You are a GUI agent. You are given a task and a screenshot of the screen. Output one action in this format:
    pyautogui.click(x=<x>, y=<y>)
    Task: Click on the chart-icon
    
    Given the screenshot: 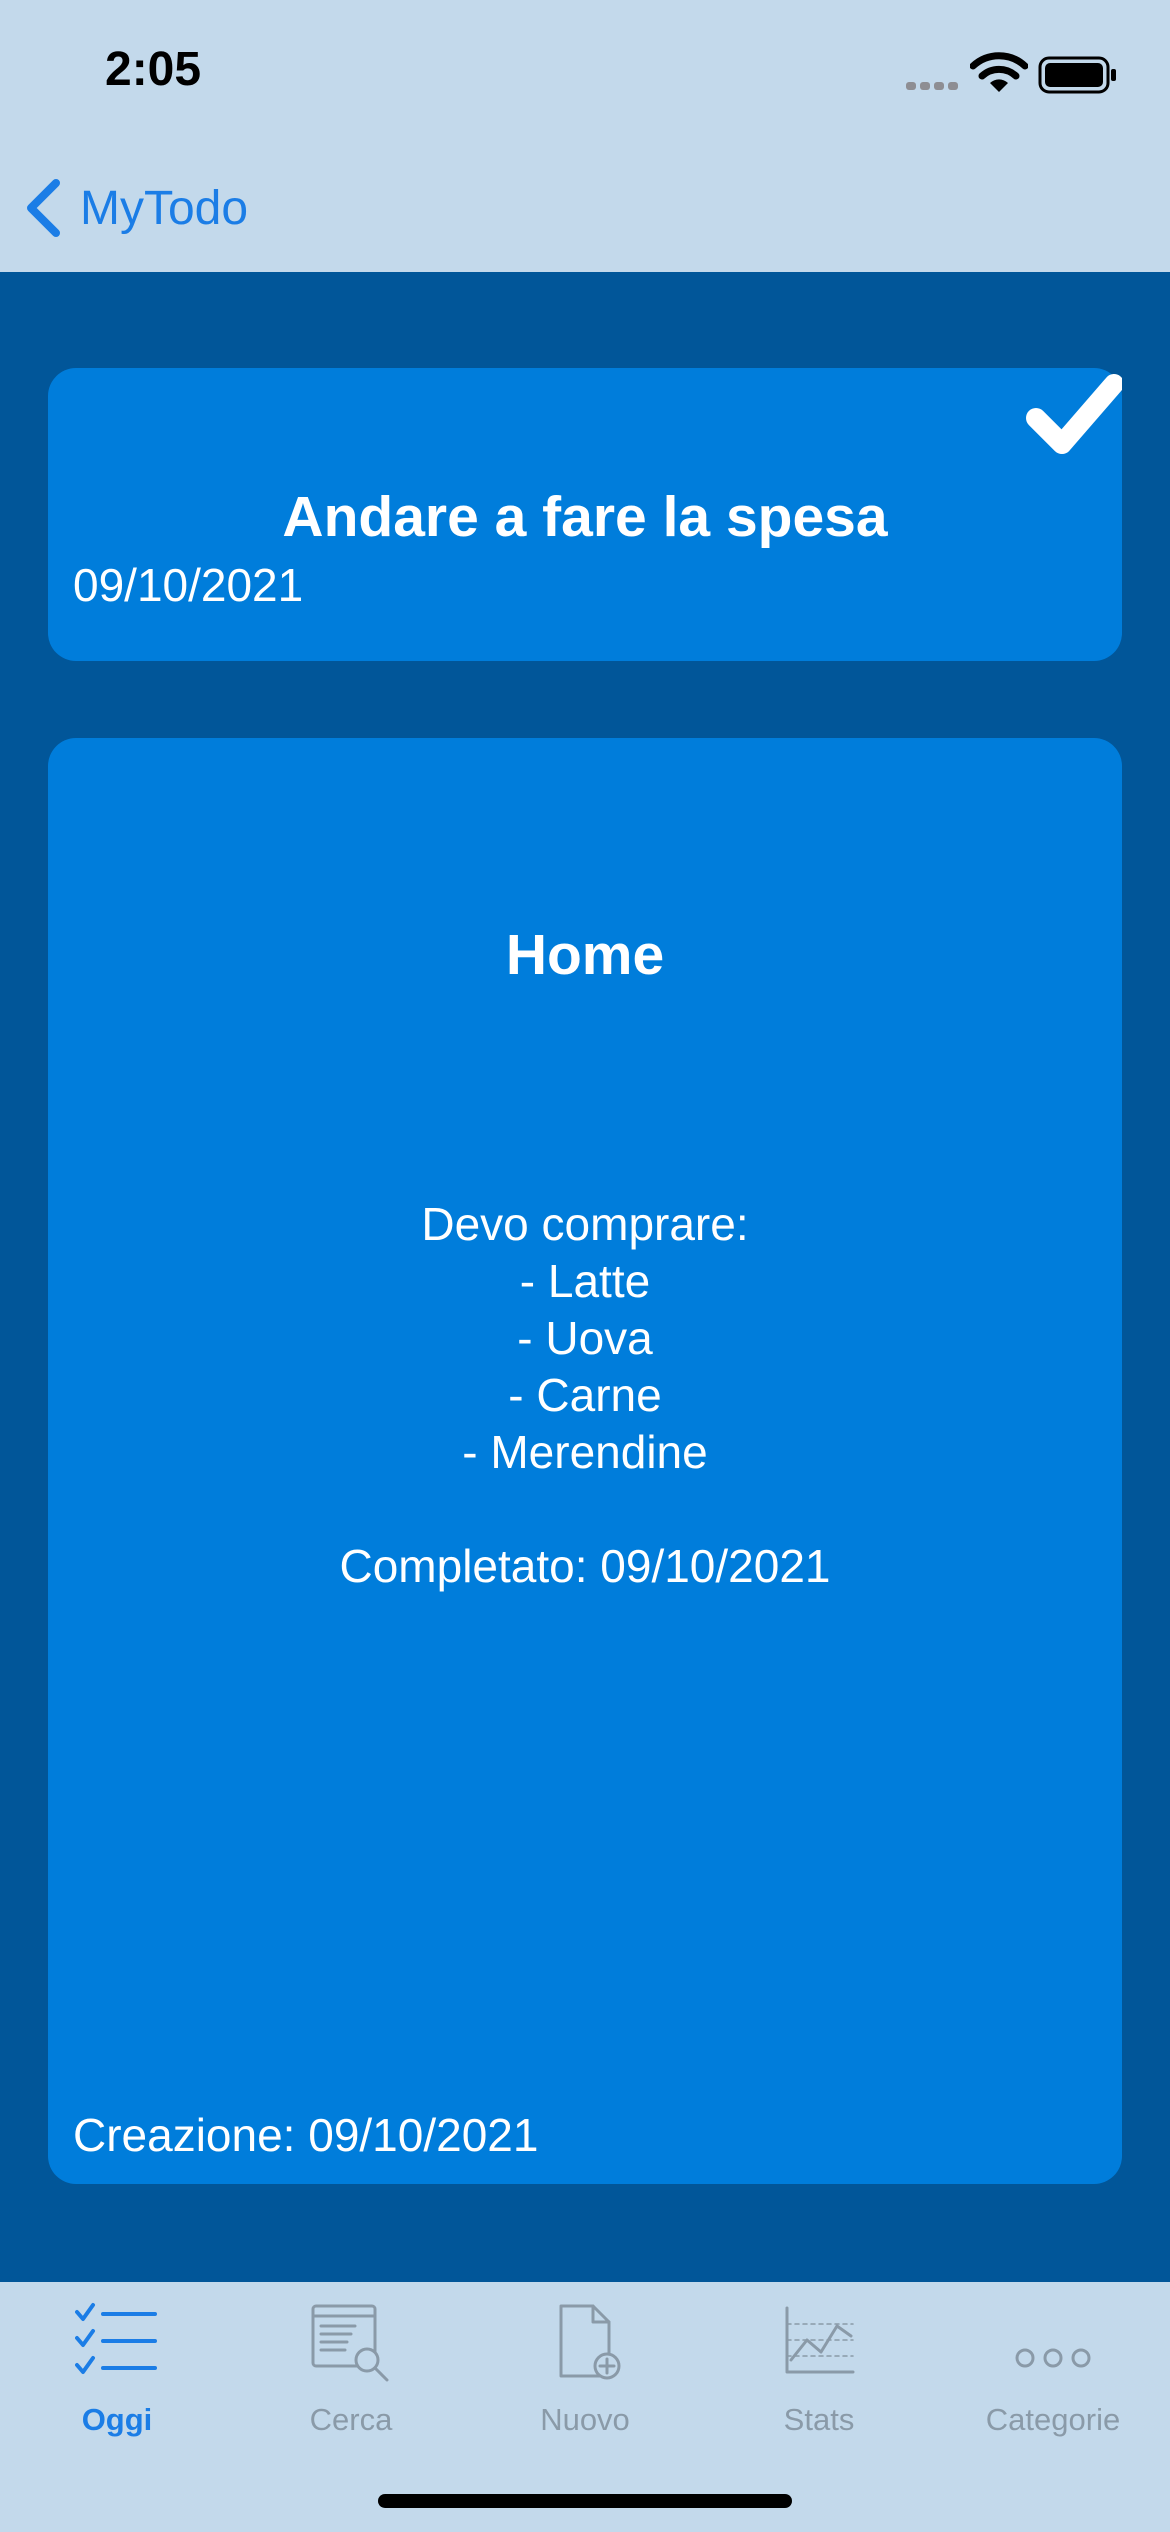 What is the action you would take?
    pyautogui.click(x=820, y=2340)
    